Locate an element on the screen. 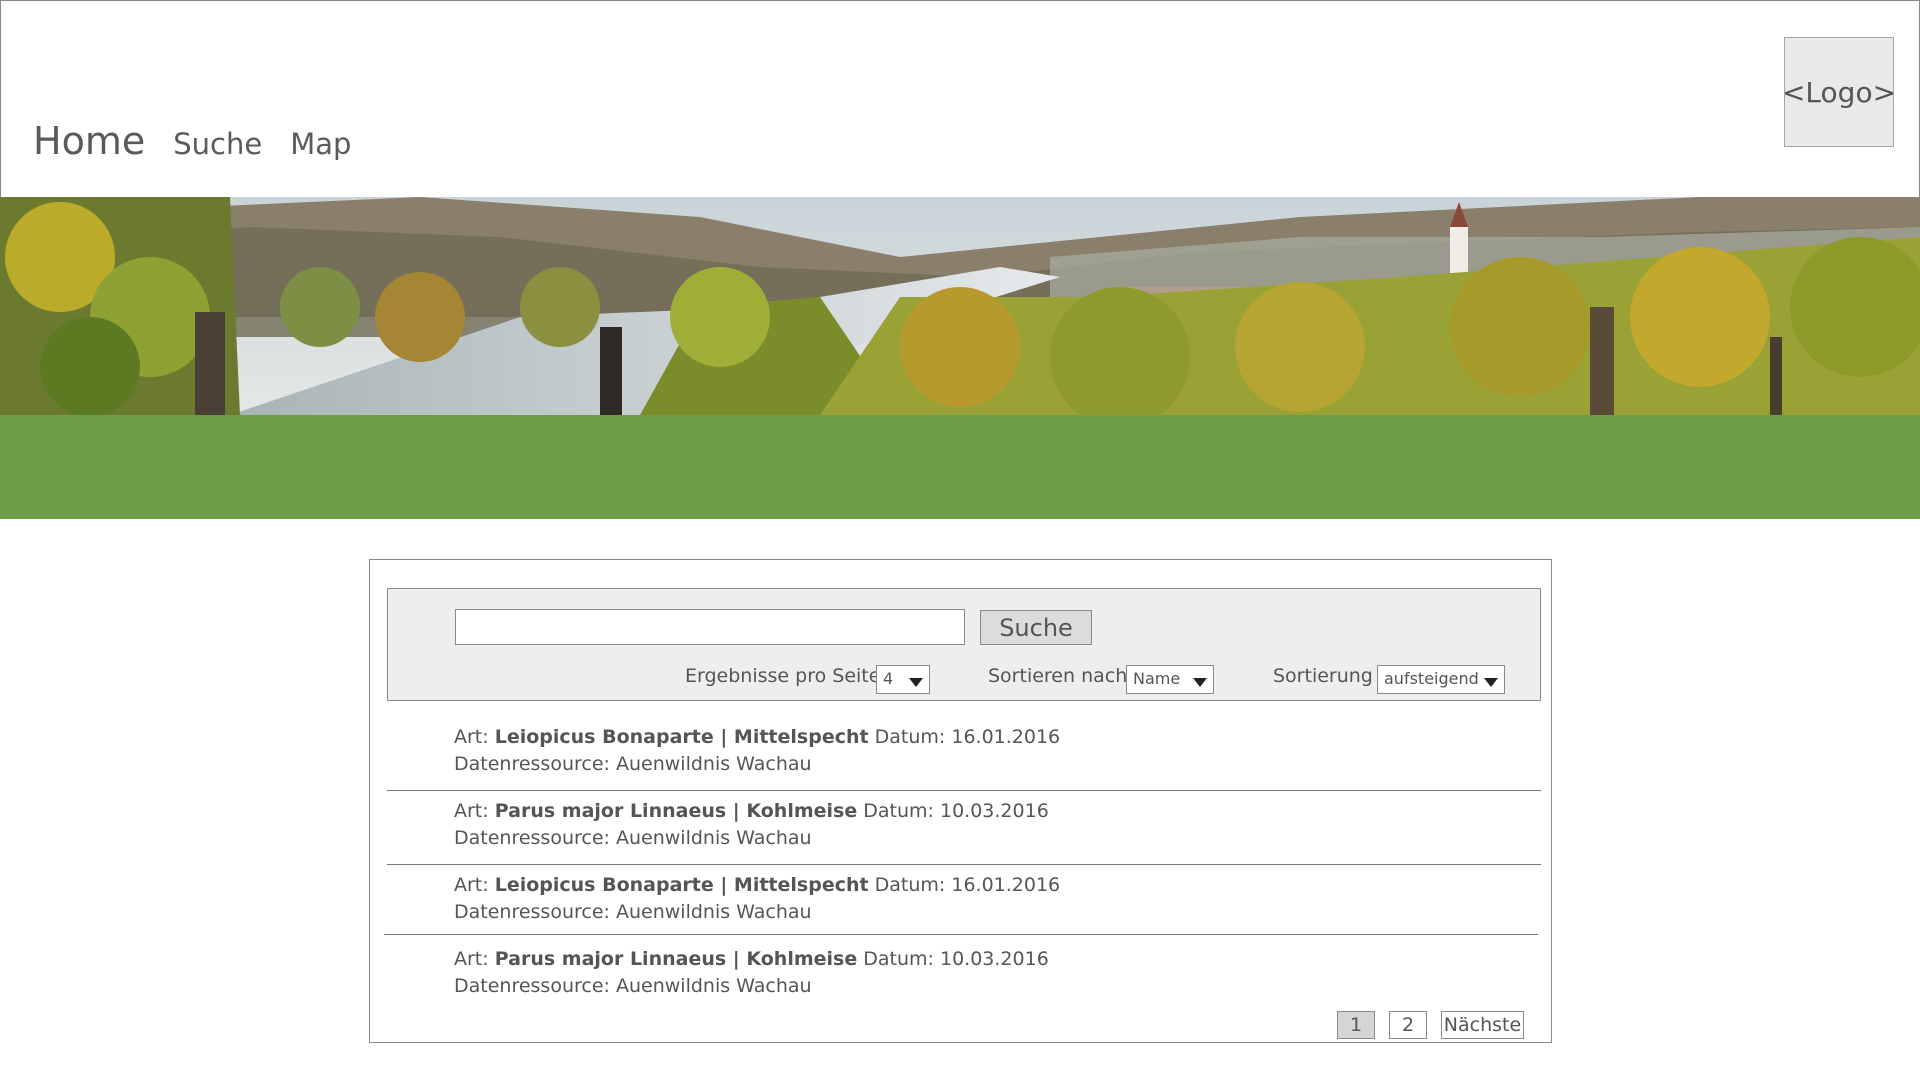 This screenshot has height=1080, width=1920. page-1-button: 1 is located at coordinates (1356, 1025).